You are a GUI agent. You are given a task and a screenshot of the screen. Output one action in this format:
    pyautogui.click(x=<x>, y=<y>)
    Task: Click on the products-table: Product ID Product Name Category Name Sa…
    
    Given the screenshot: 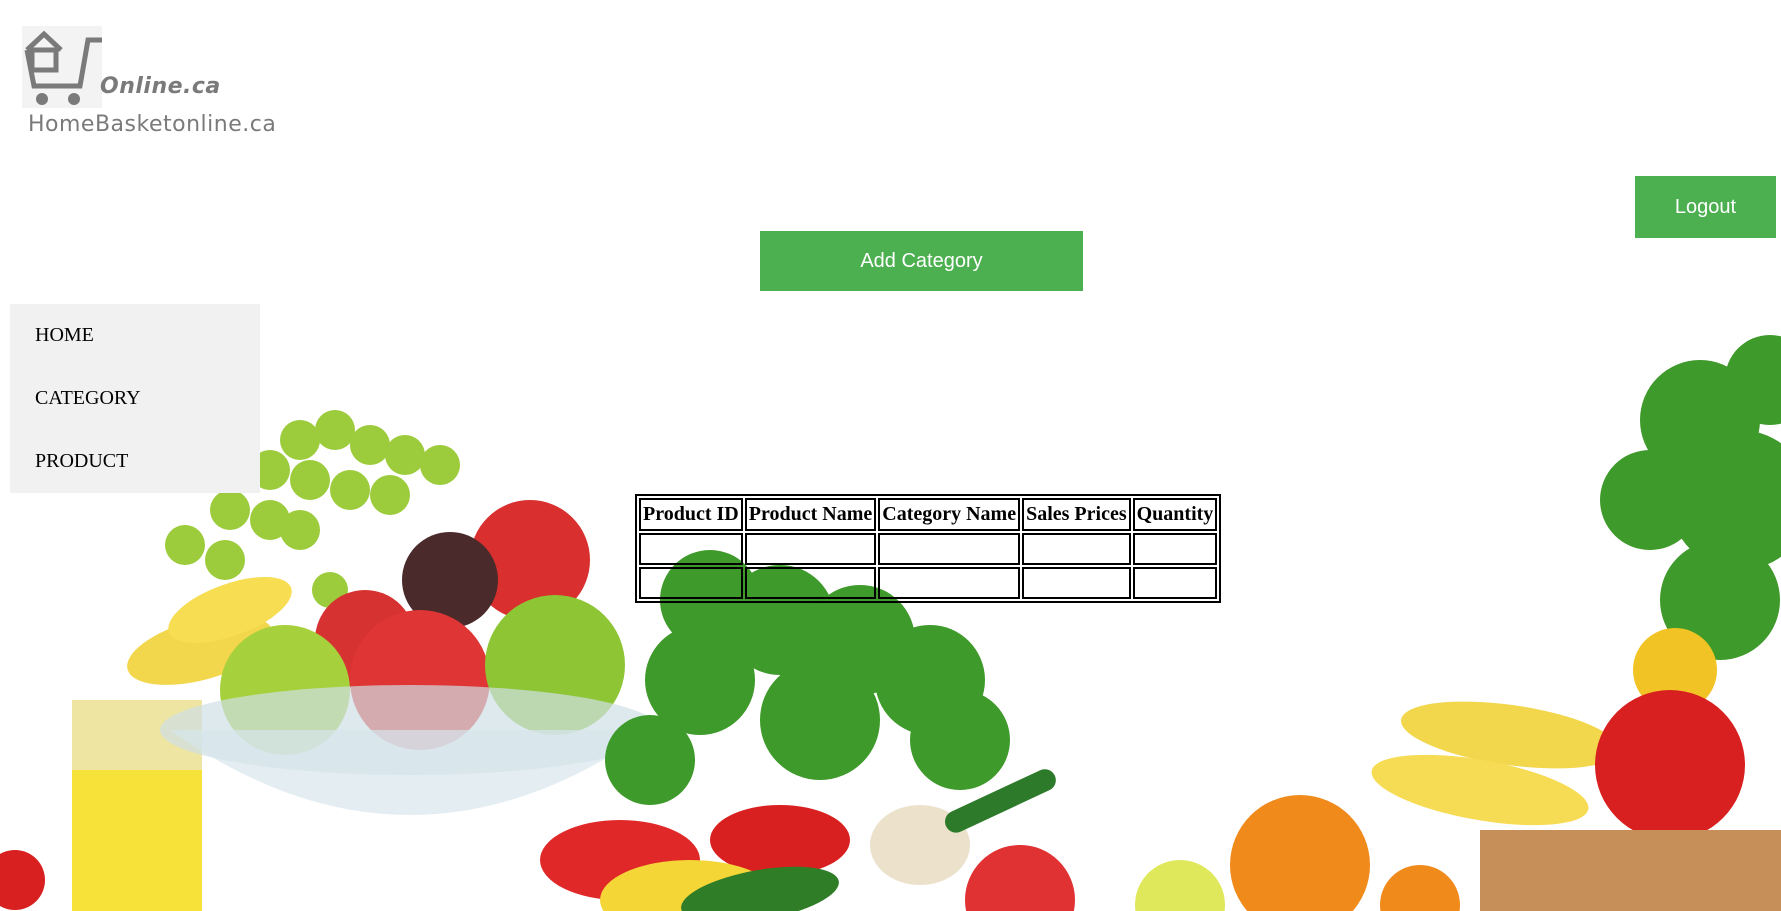 What is the action you would take?
    pyautogui.click(x=928, y=548)
    